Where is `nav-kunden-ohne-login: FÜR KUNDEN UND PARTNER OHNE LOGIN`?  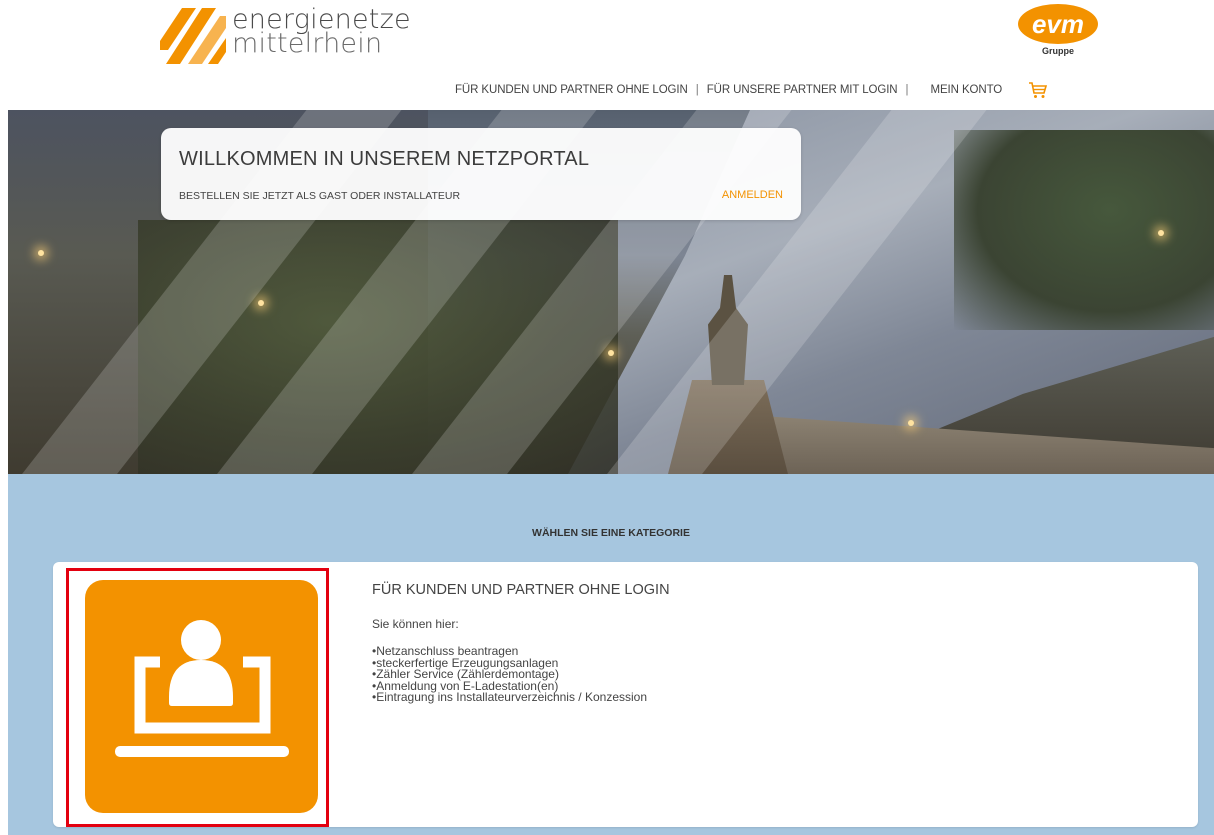 nav-kunden-ohne-login: FÜR KUNDEN UND PARTNER OHNE LOGIN is located at coordinates (571, 90).